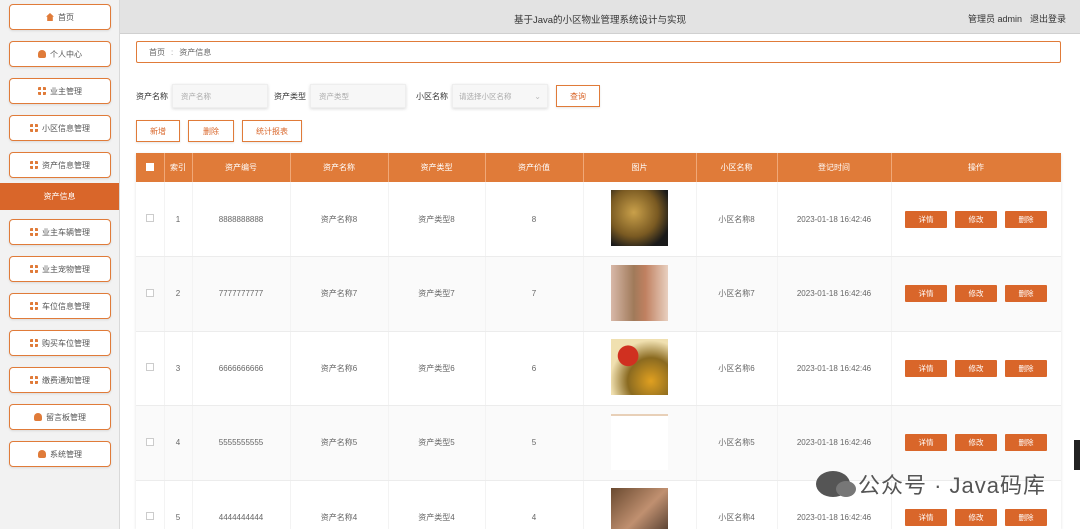 The image size is (1080, 529). I want to click on col-header-time: 登记时间, so click(834, 167).